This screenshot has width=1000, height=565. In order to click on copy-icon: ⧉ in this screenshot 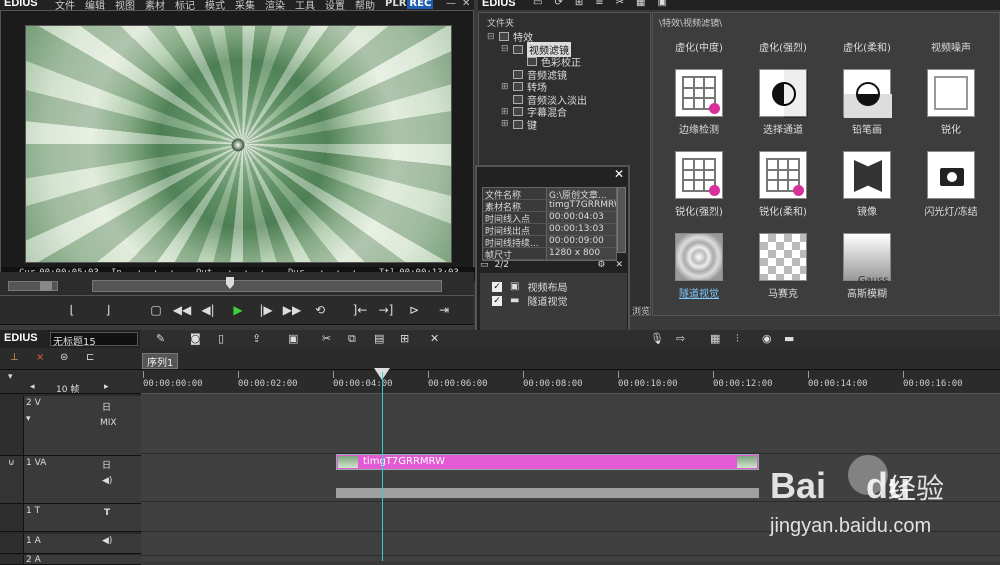, I will do `click(352, 339)`.